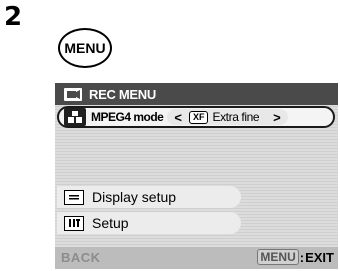  Describe the element at coordinates (74, 223) in the screenshot. I see `setup-icon` at that location.